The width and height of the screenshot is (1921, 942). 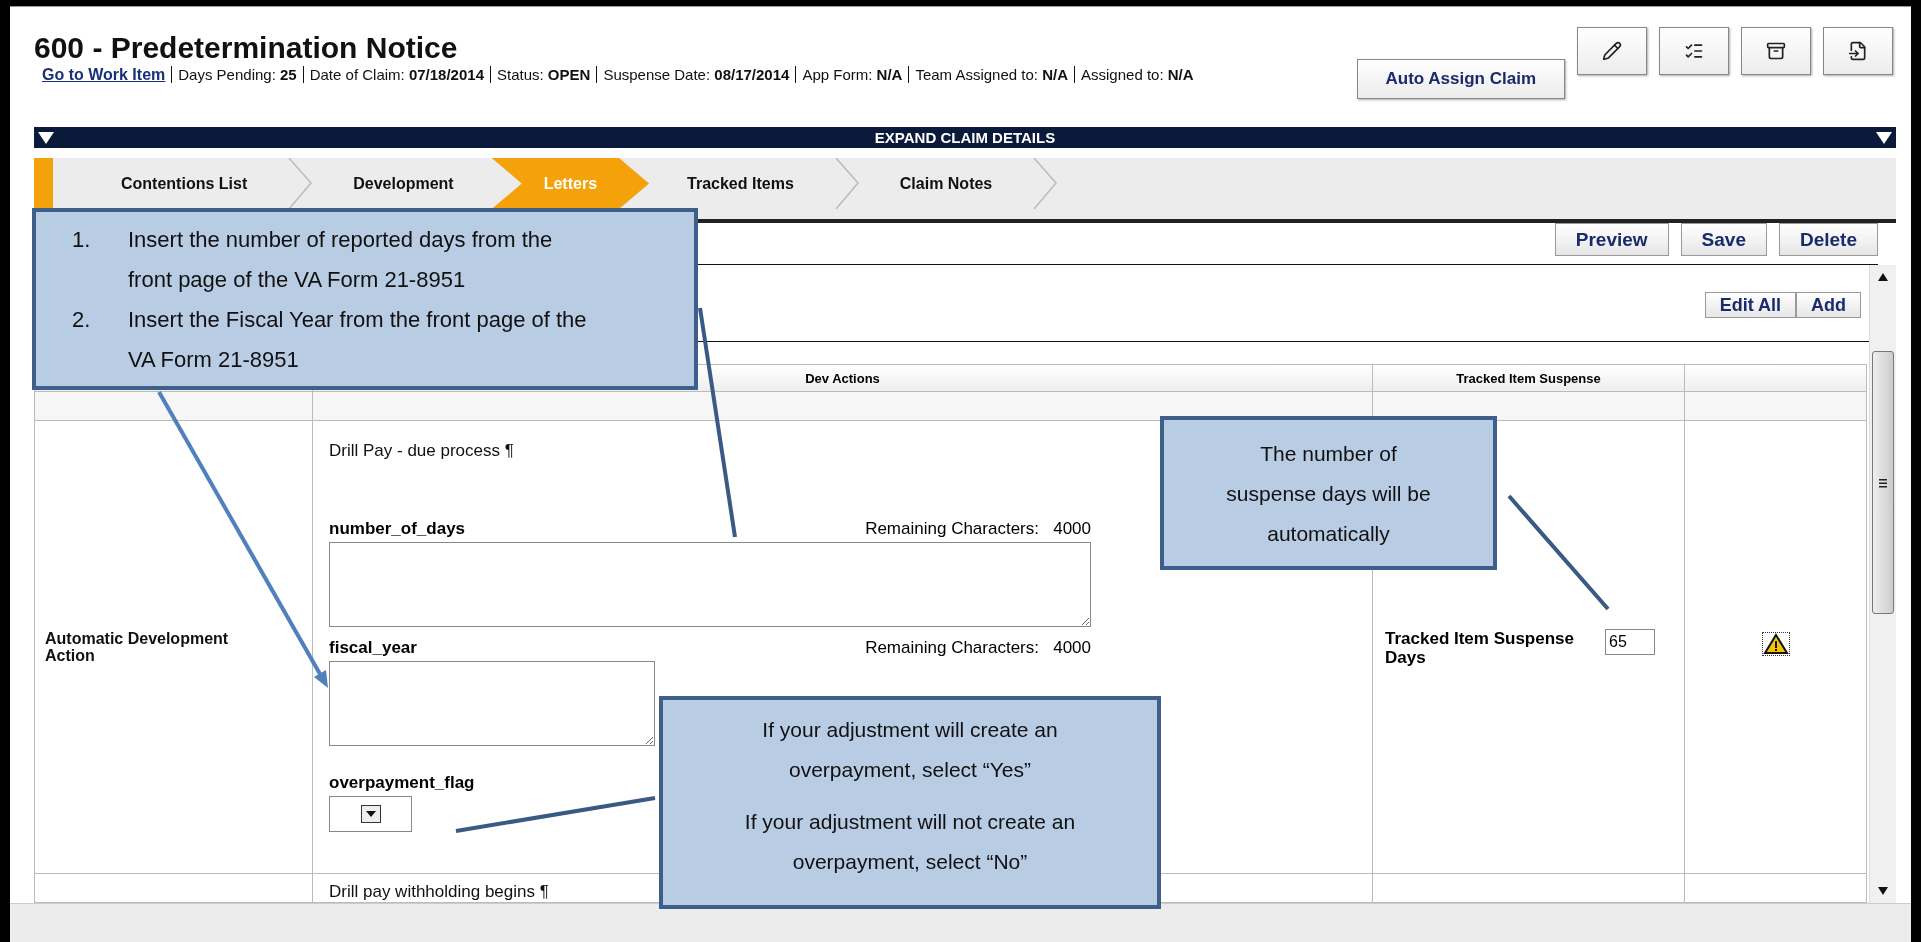 I want to click on list-number: 1., so click(x=82, y=240).